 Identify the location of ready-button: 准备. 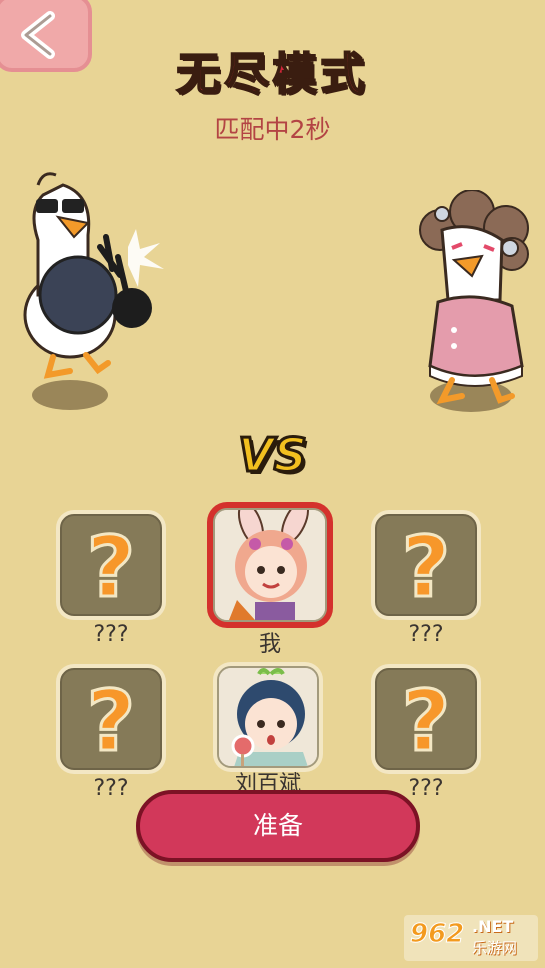
(278, 826).